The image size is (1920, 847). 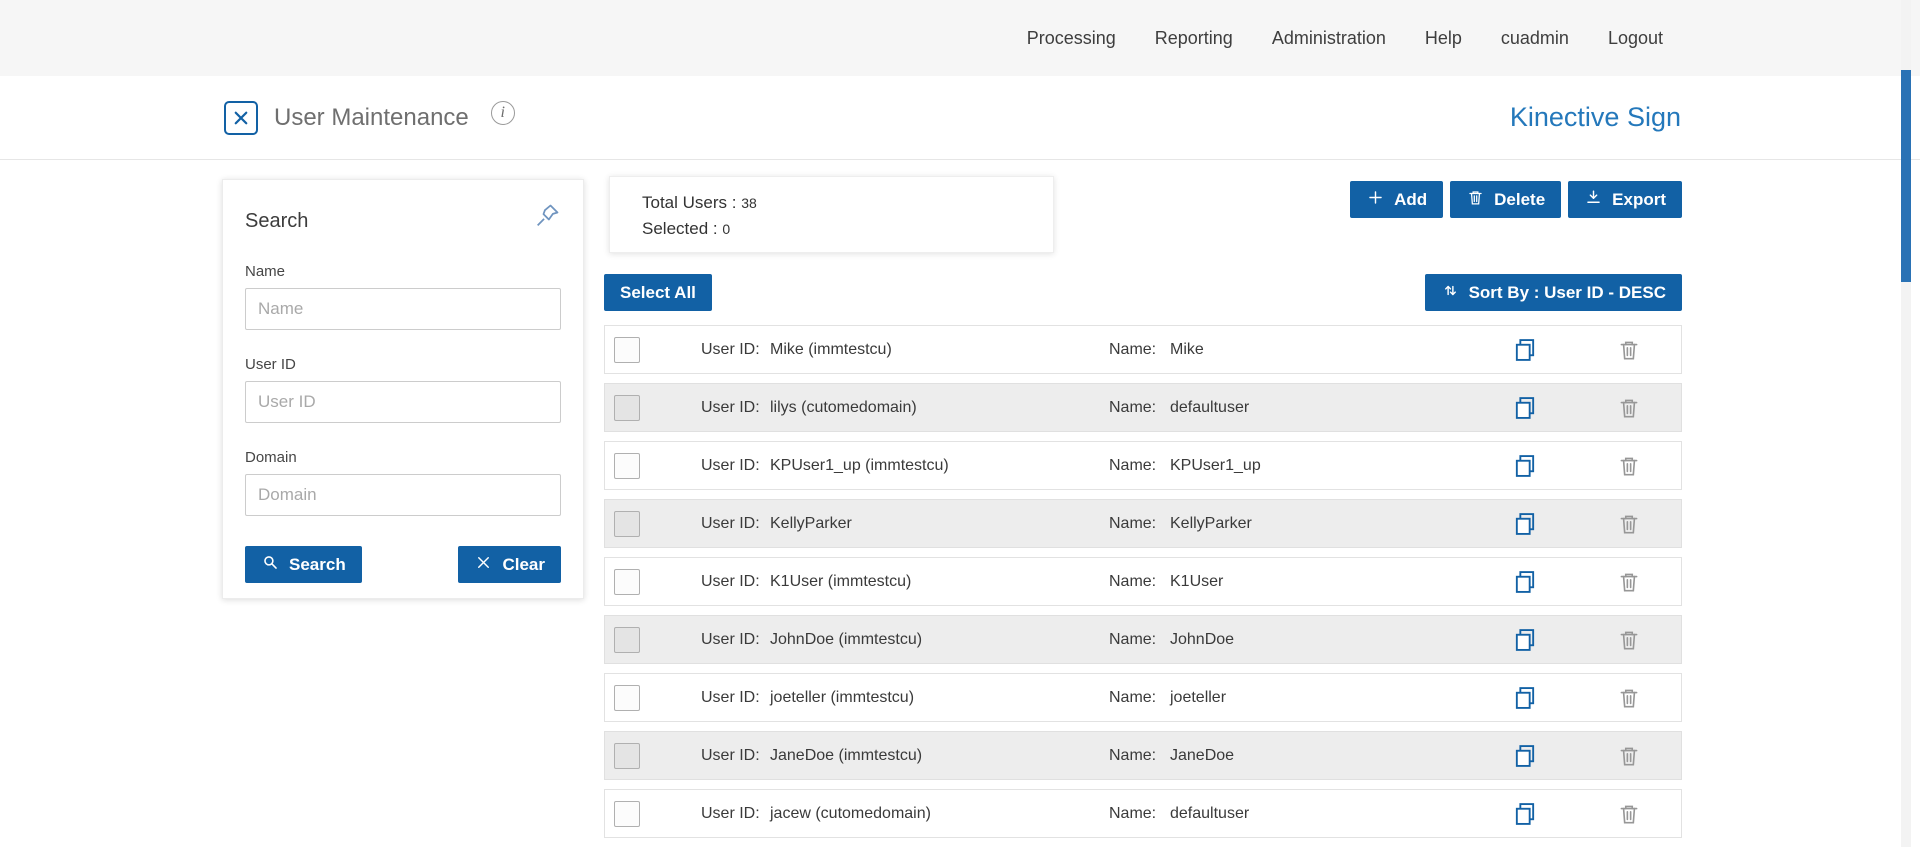 I want to click on toolbar: Add Delete Export, so click(x=1516, y=199).